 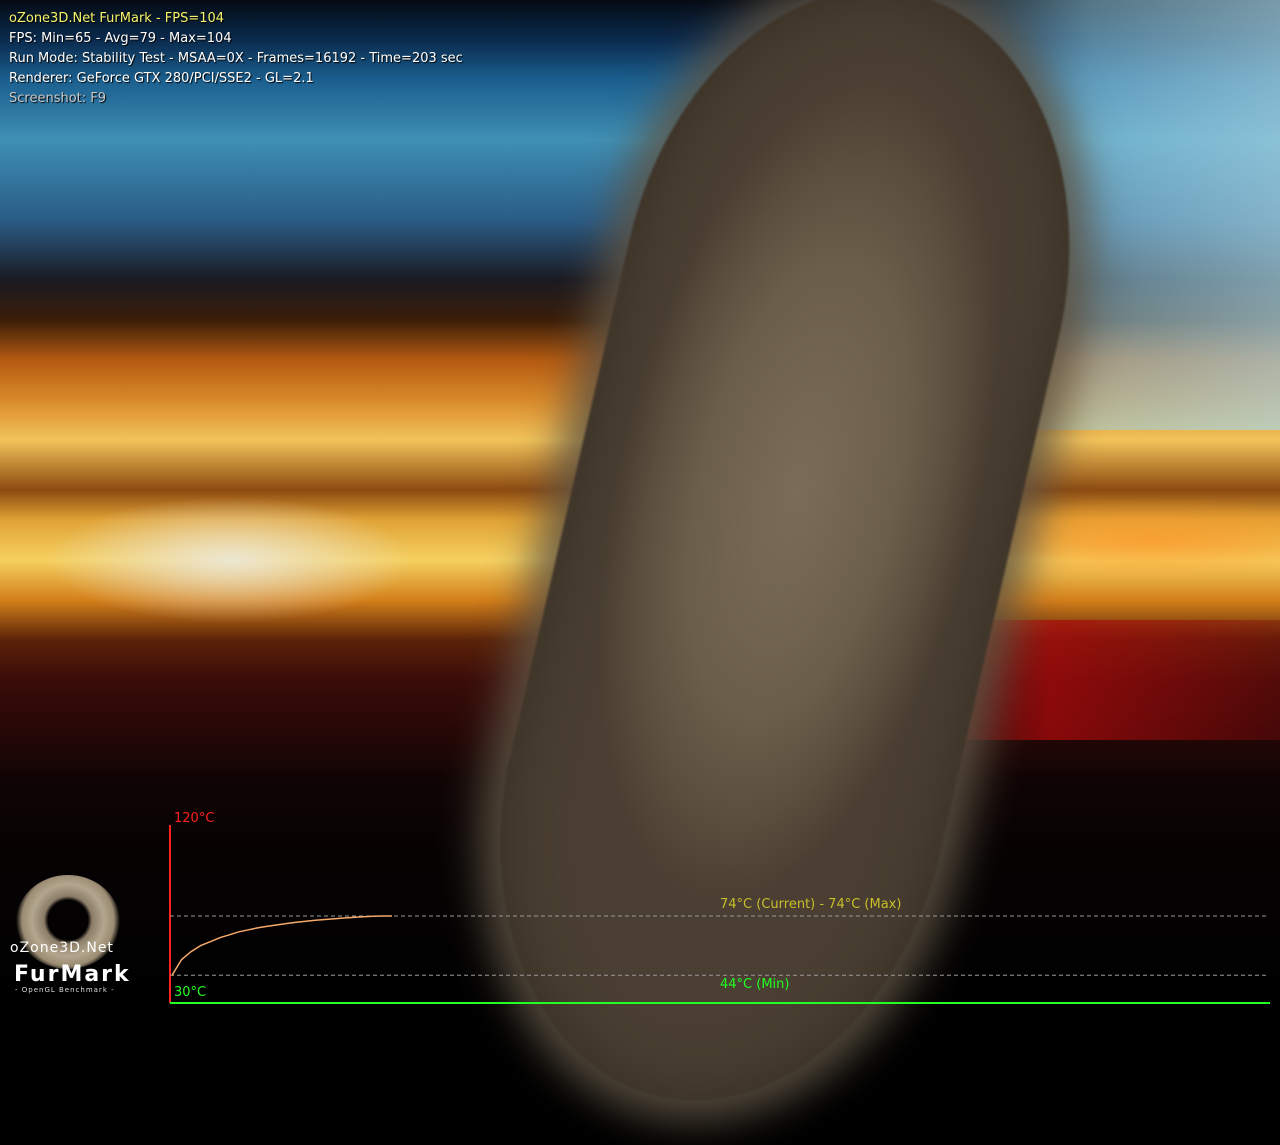 I want to click on graph-min-recorded-label: 44°C (Min), so click(x=755, y=984).